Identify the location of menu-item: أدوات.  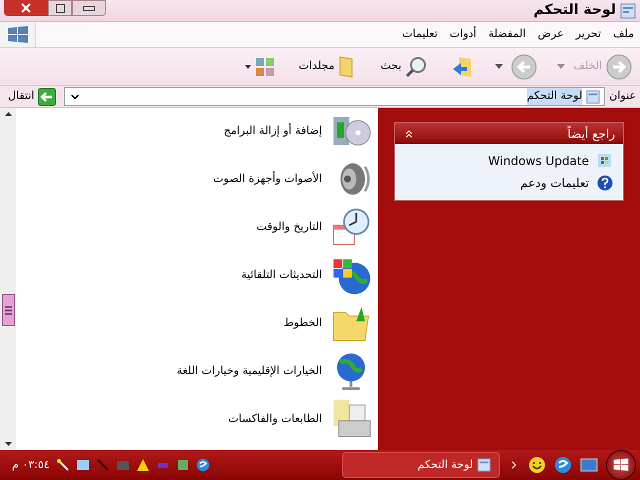
(463, 34).